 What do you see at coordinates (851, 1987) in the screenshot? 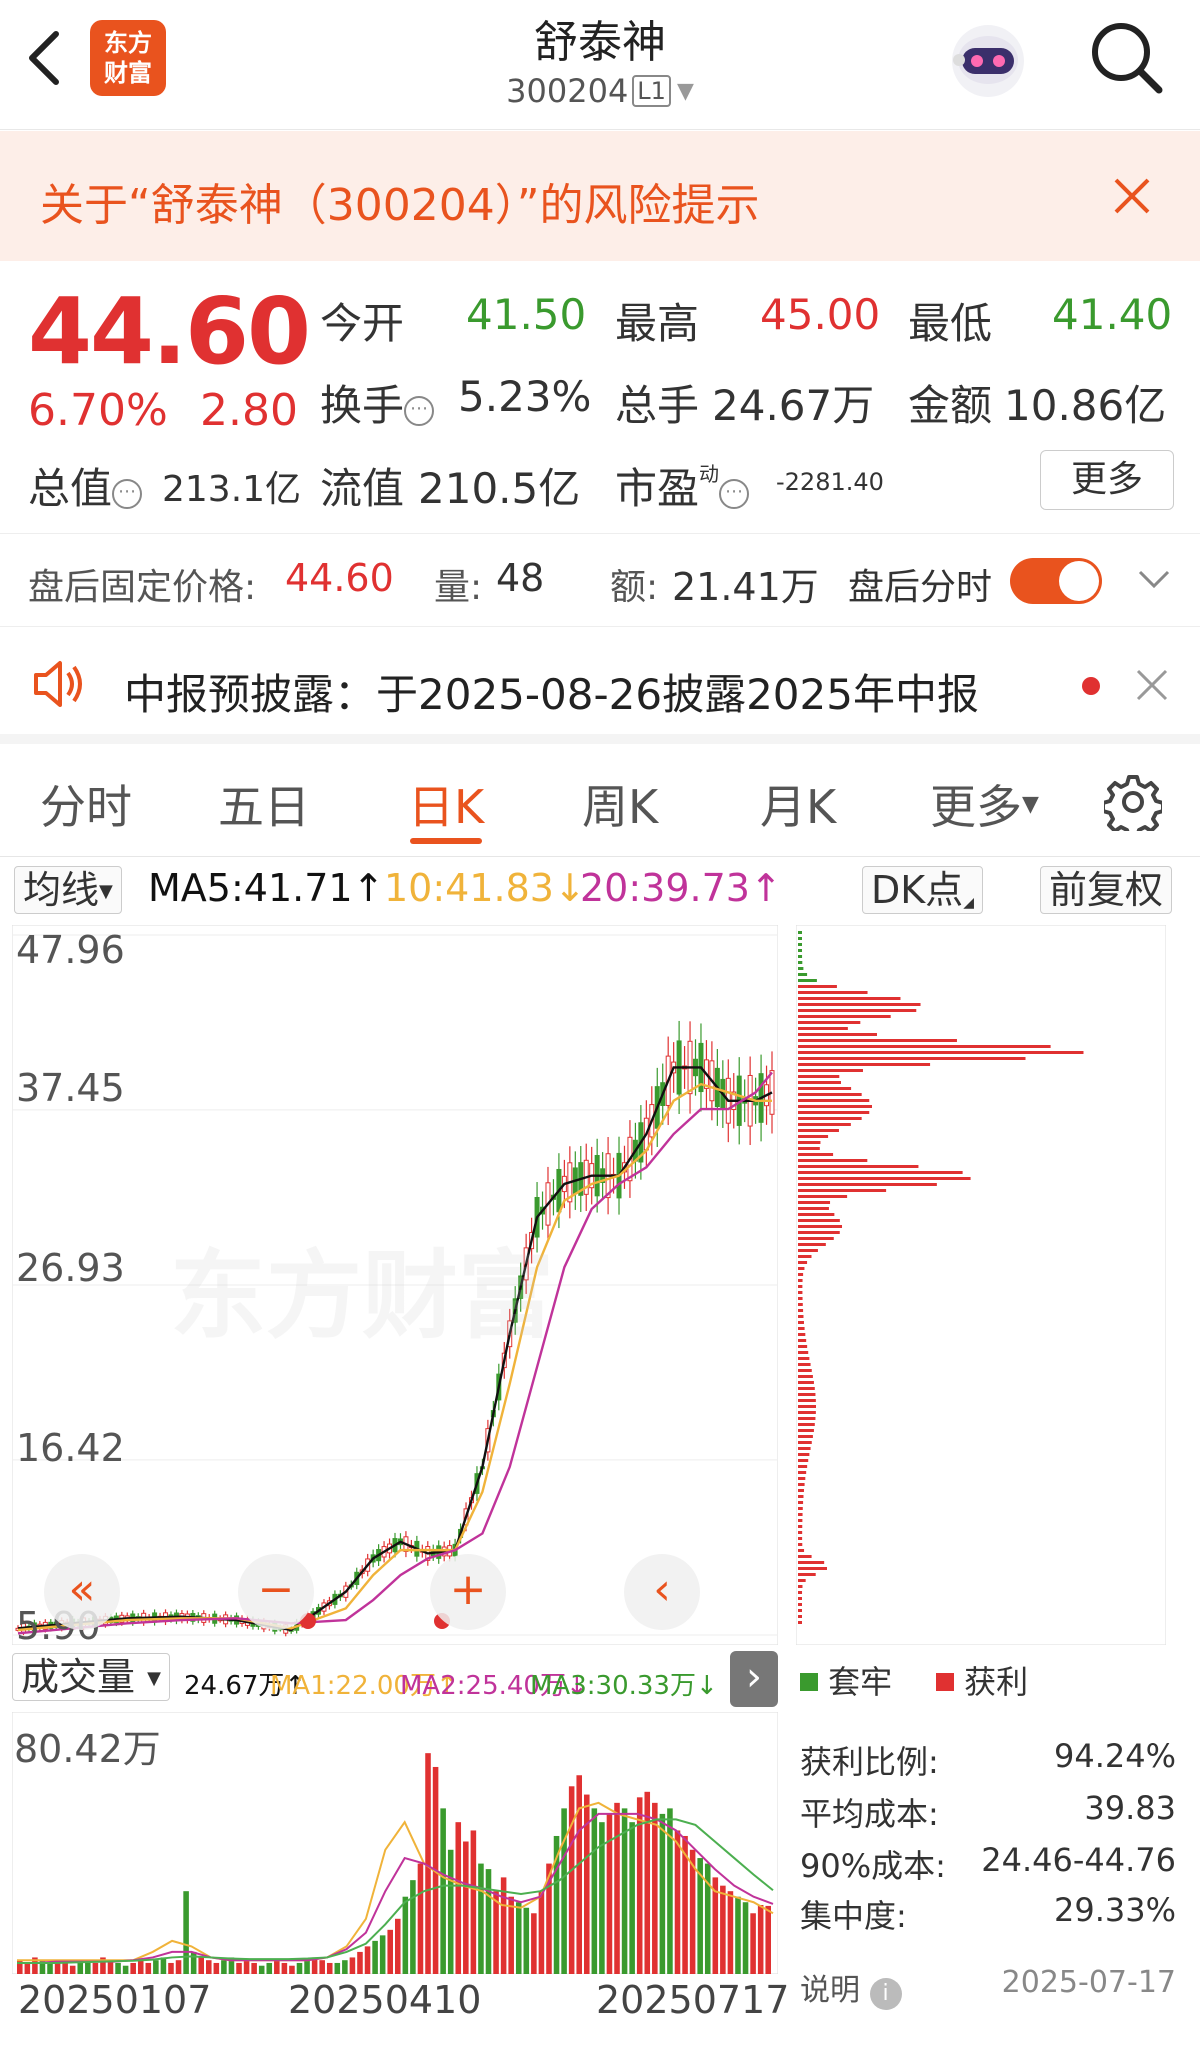
I see `explain-link: 说明 i` at bounding box center [851, 1987].